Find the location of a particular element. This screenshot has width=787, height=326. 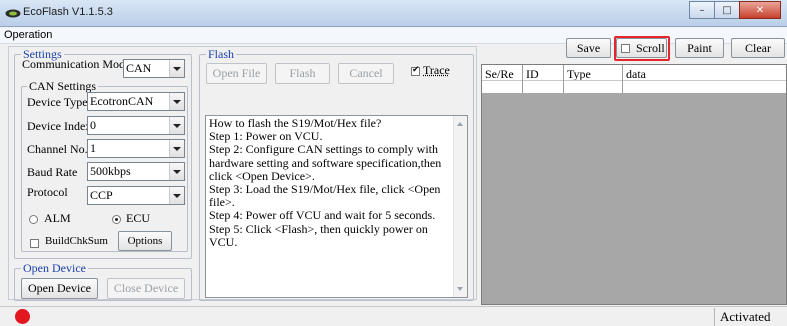

comm-mode-select: CAN is located at coordinates (154, 68).